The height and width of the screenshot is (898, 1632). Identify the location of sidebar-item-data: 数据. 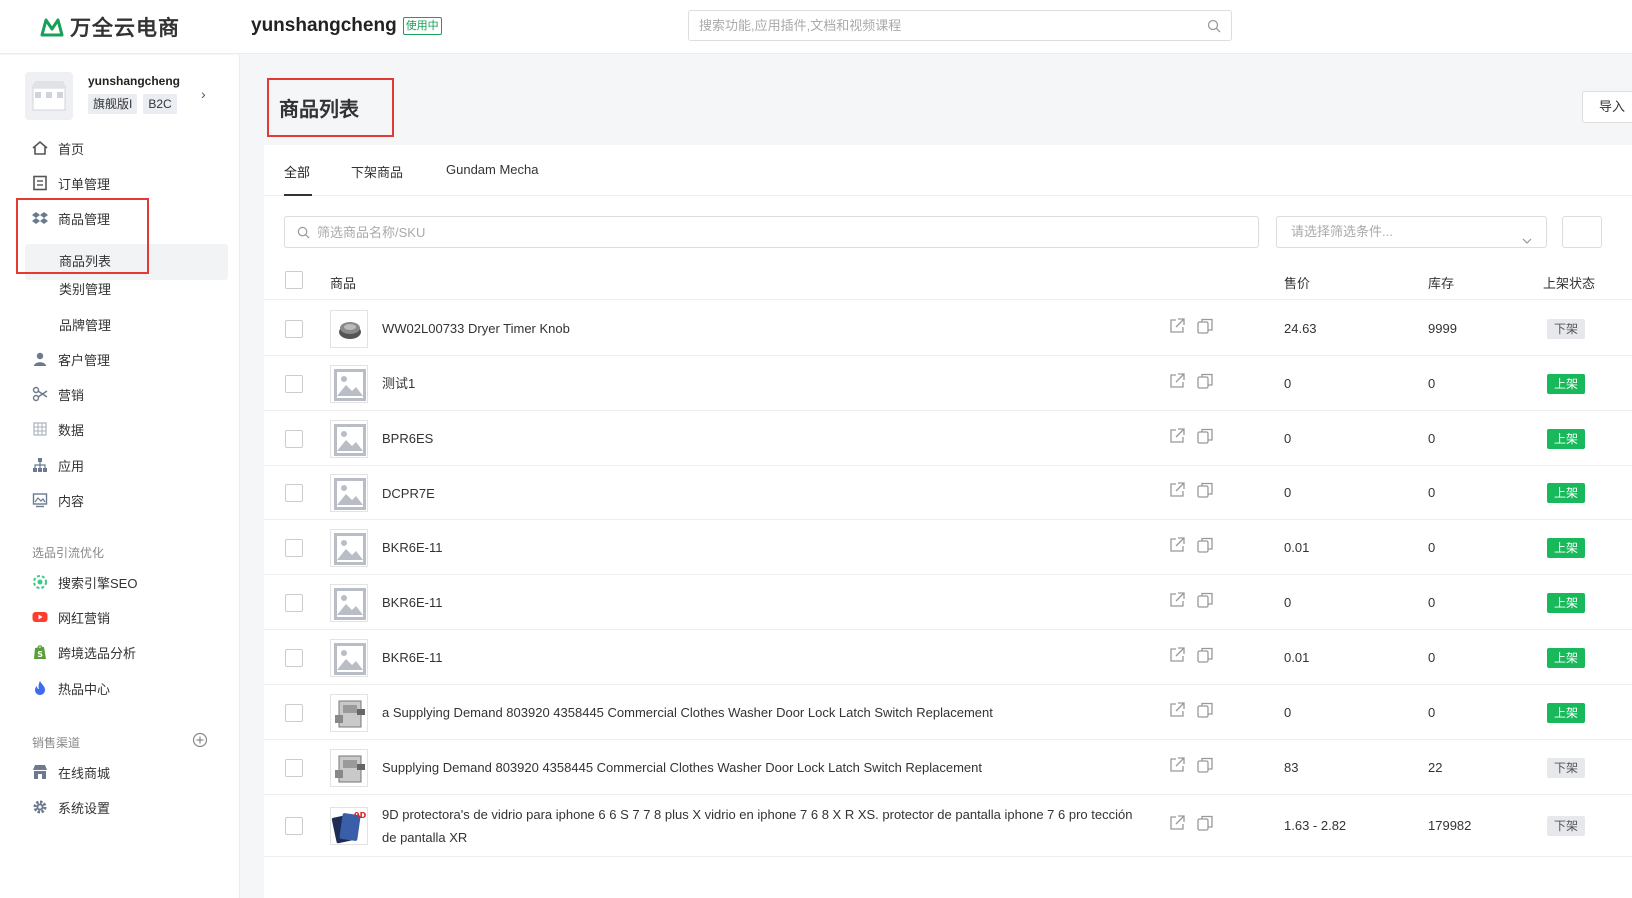
(58, 429).